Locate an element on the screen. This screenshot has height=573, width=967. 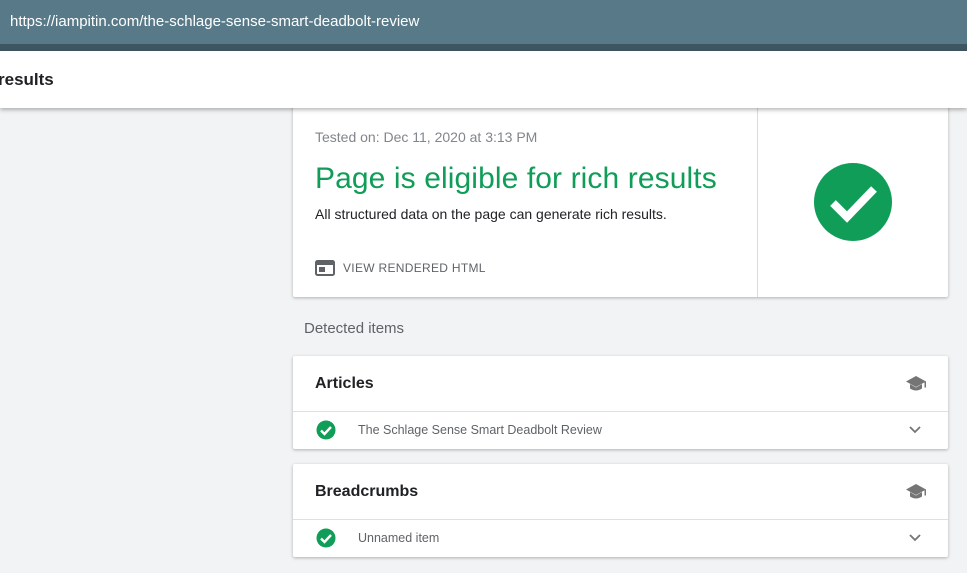
detected-item-label: The Schlage Sense Smart Deadbolt Review is located at coordinates (480, 430).